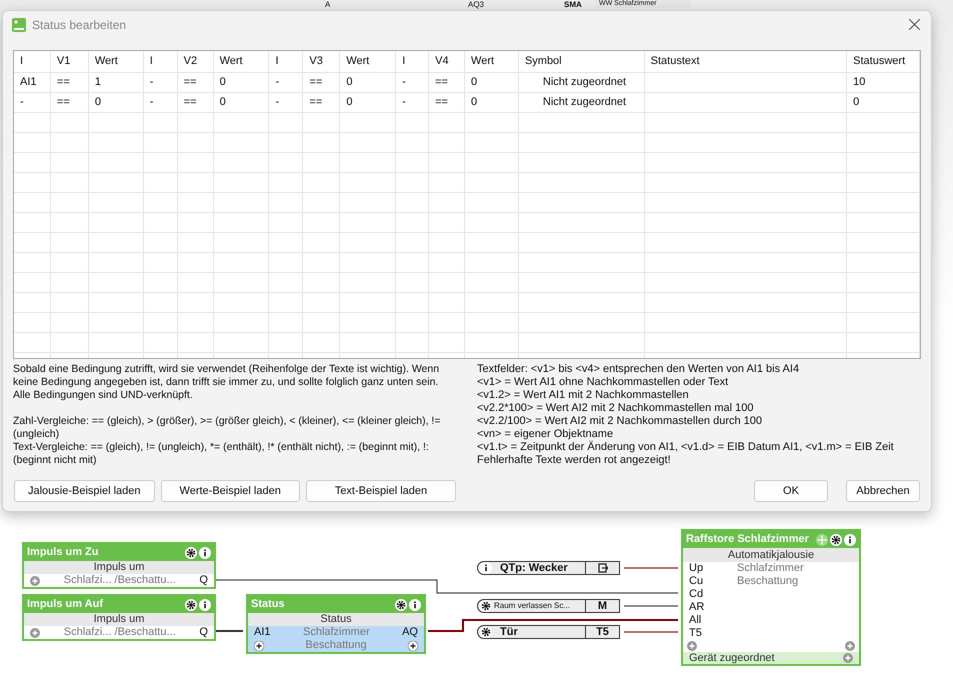 The height and width of the screenshot is (674, 953). I want to click on port-label: Cu, so click(696, 581).